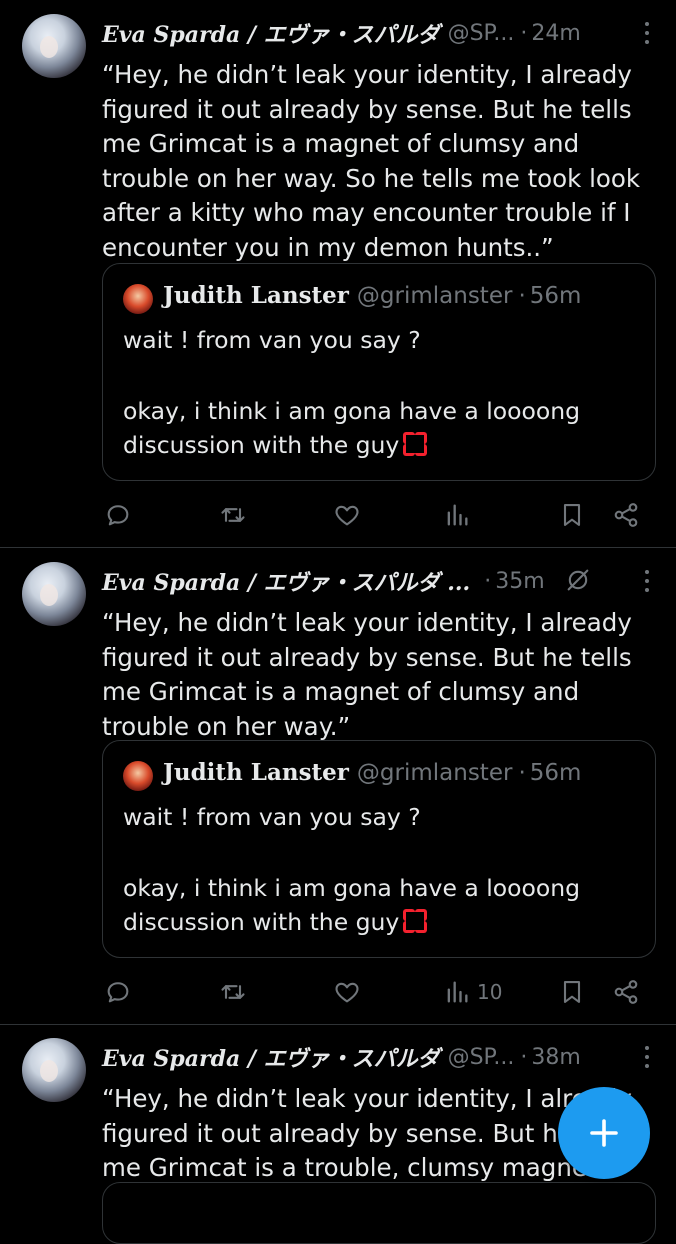 Image resolution: width=676 pixels, height=1244 pixels. Describe the element at coordinates (555, 1057) in the screenshot. I see `timestamp: 38m` at that location.